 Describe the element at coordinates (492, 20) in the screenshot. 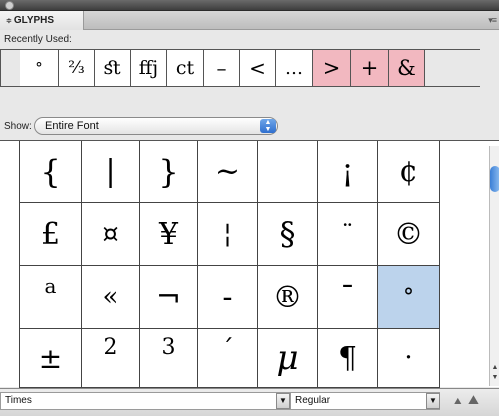

I see `panel-menu-icon: ▾≡` at that location.